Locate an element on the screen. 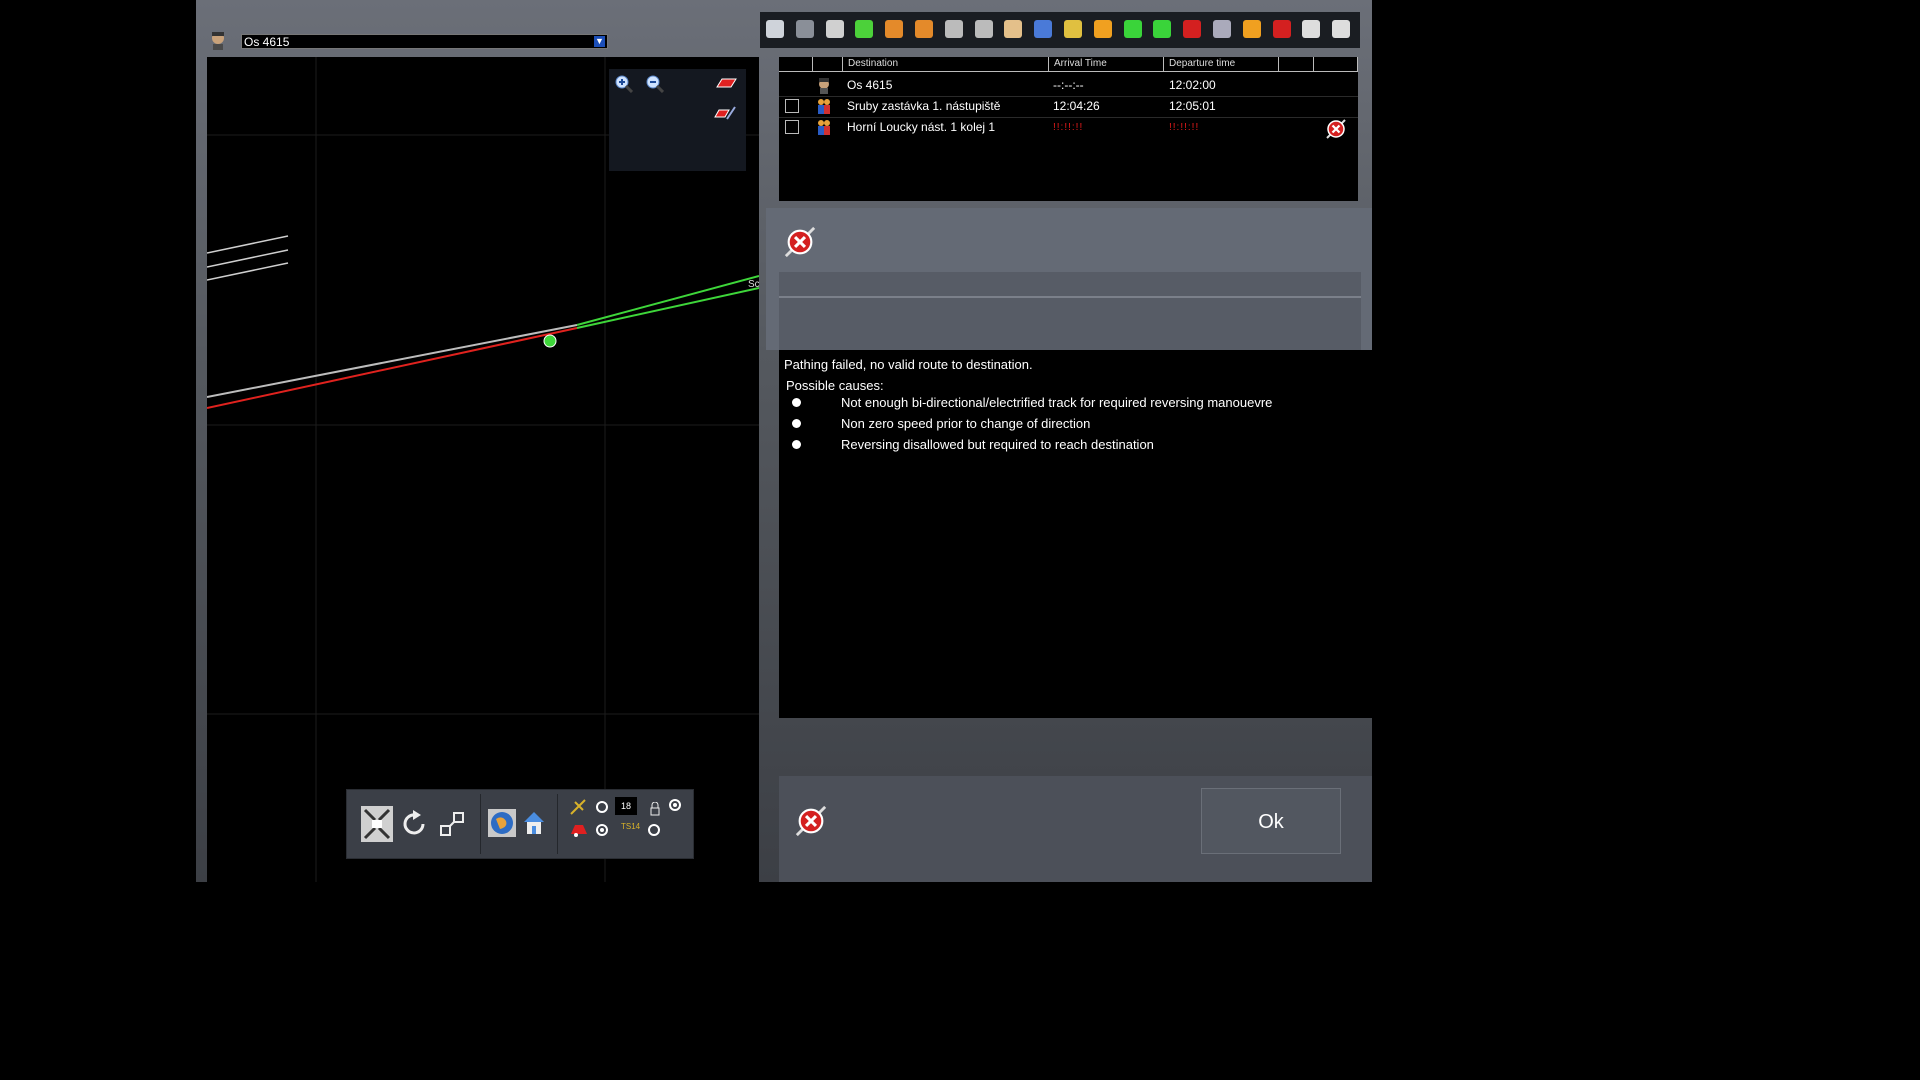 The height and width of the screenshot is (1080, 1920). platform-icon is located at coordinates (1341, 29).